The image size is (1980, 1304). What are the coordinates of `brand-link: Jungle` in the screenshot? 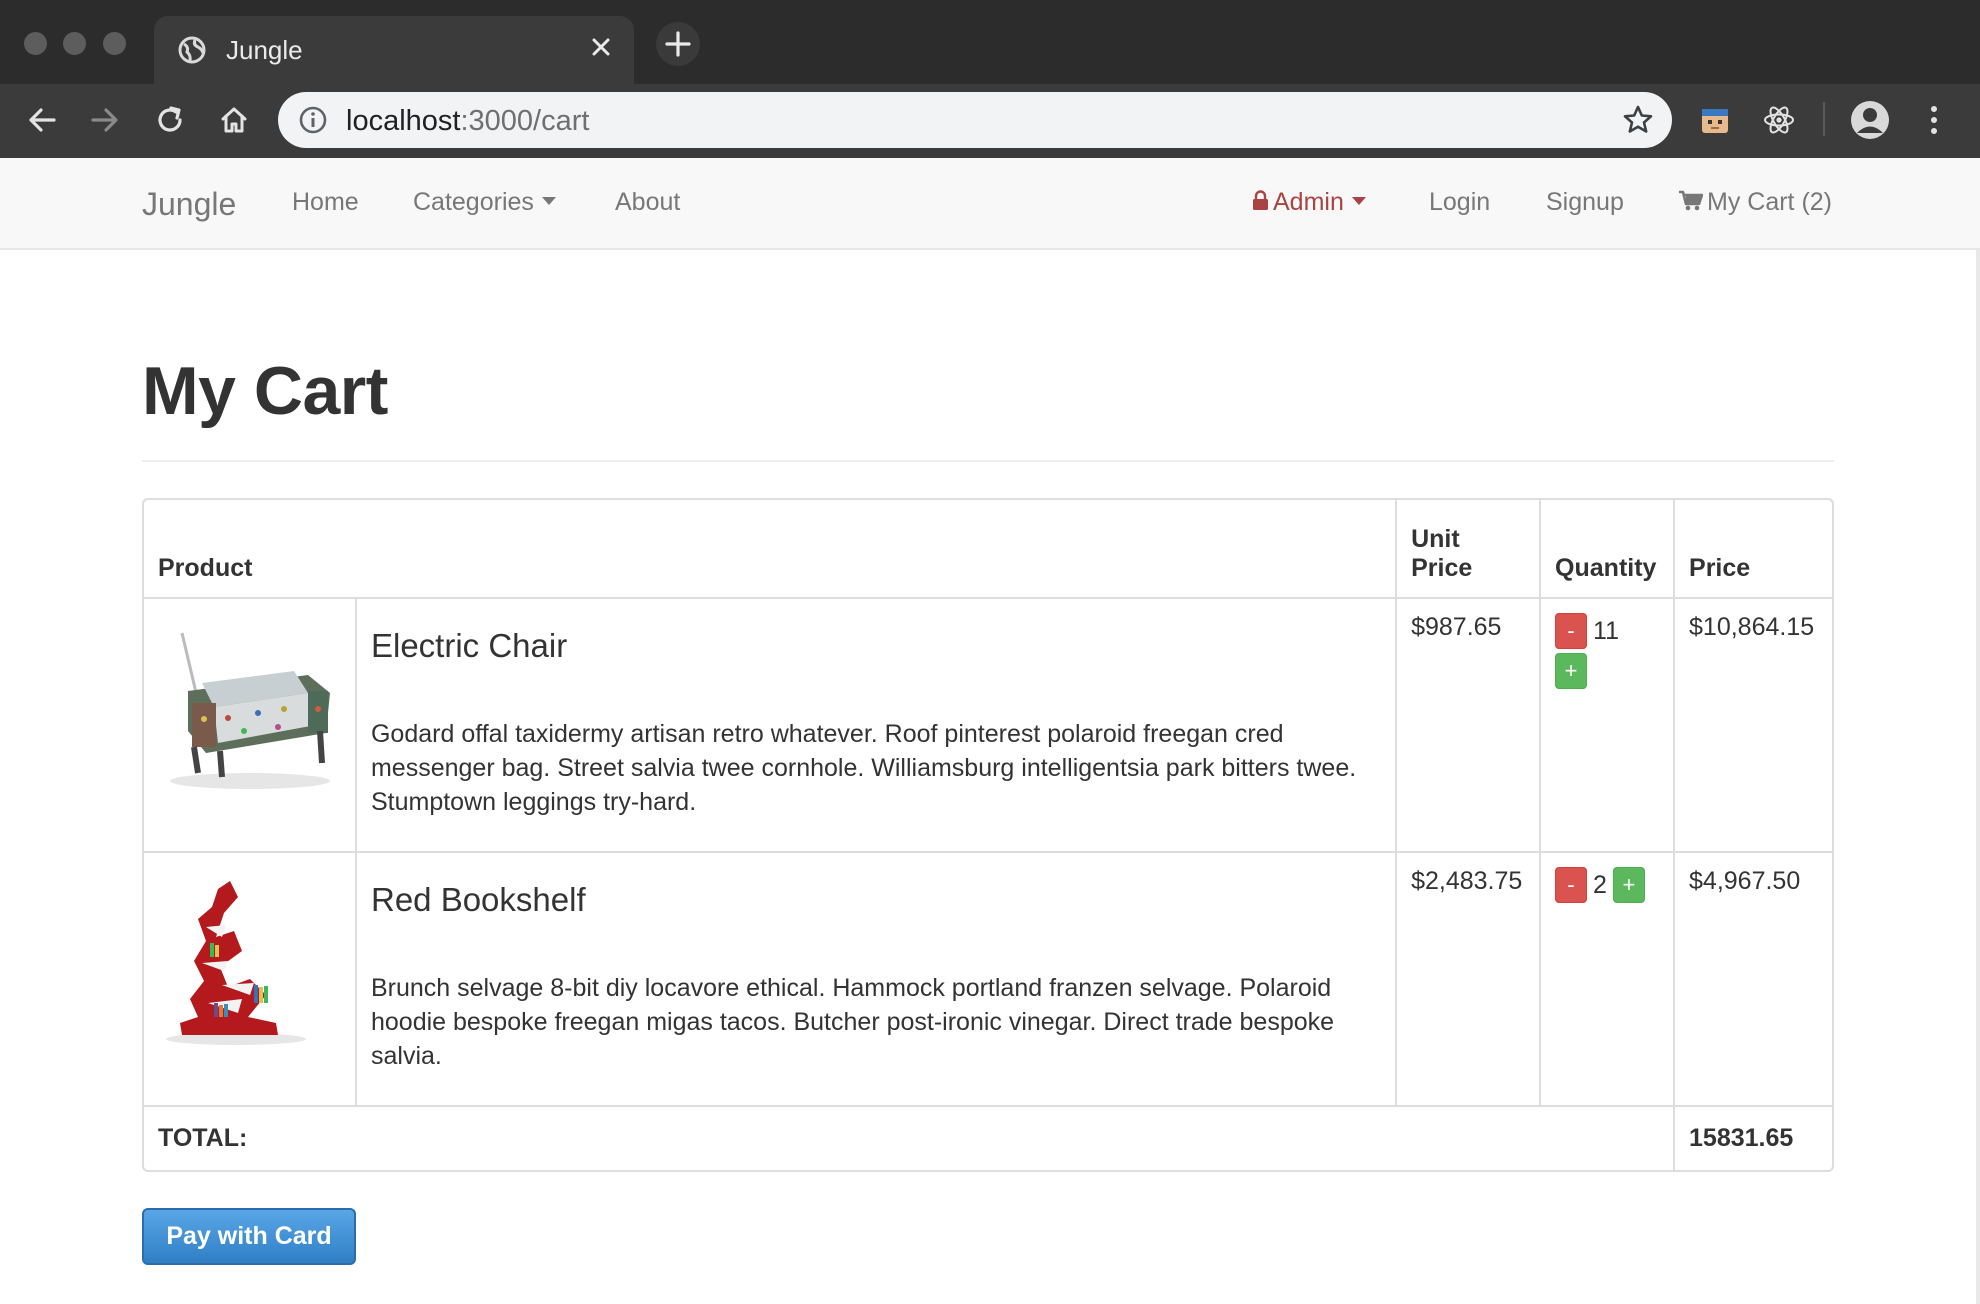 It's located at (189, 204).